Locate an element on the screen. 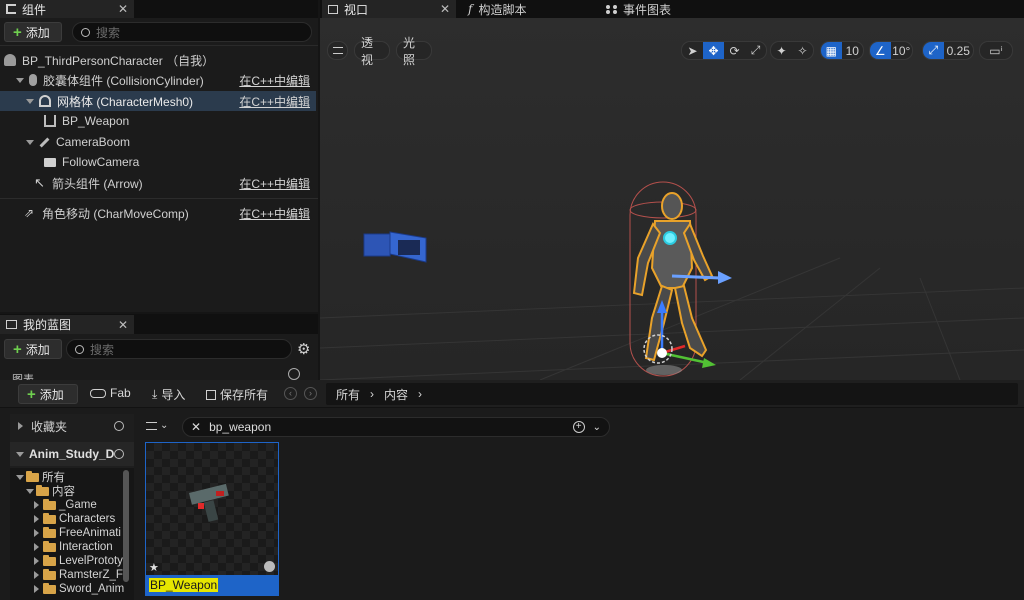  tab-viewport: 视口 ✕ is located at coordinates (389, 9).